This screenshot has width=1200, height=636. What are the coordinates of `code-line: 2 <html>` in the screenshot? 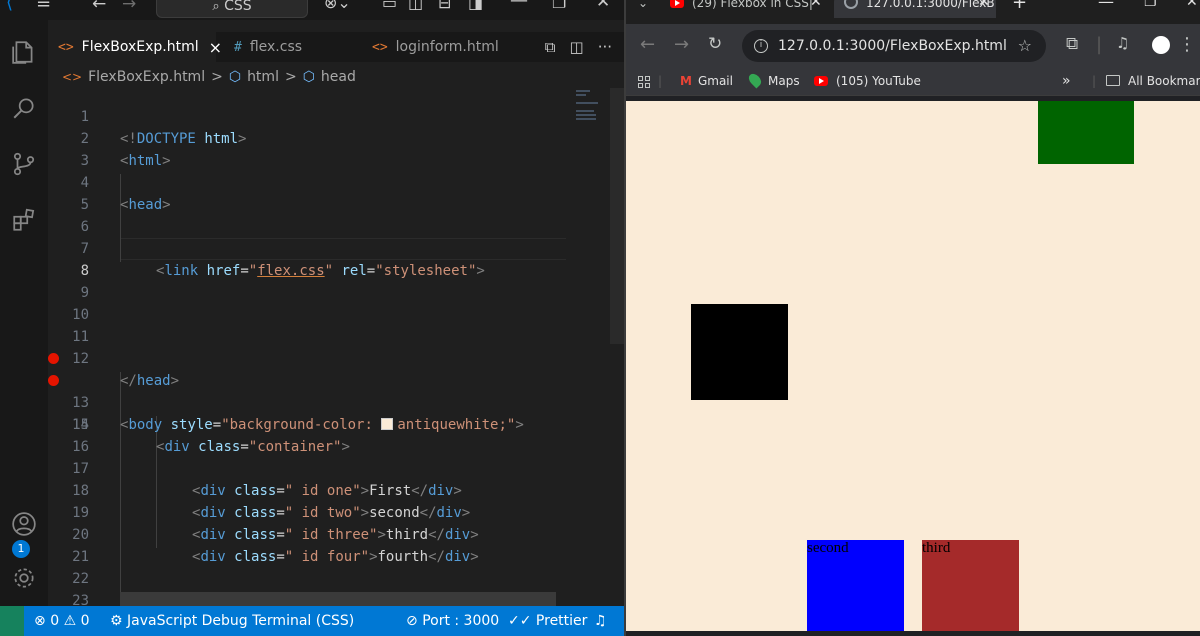 It's located at (308, 137).